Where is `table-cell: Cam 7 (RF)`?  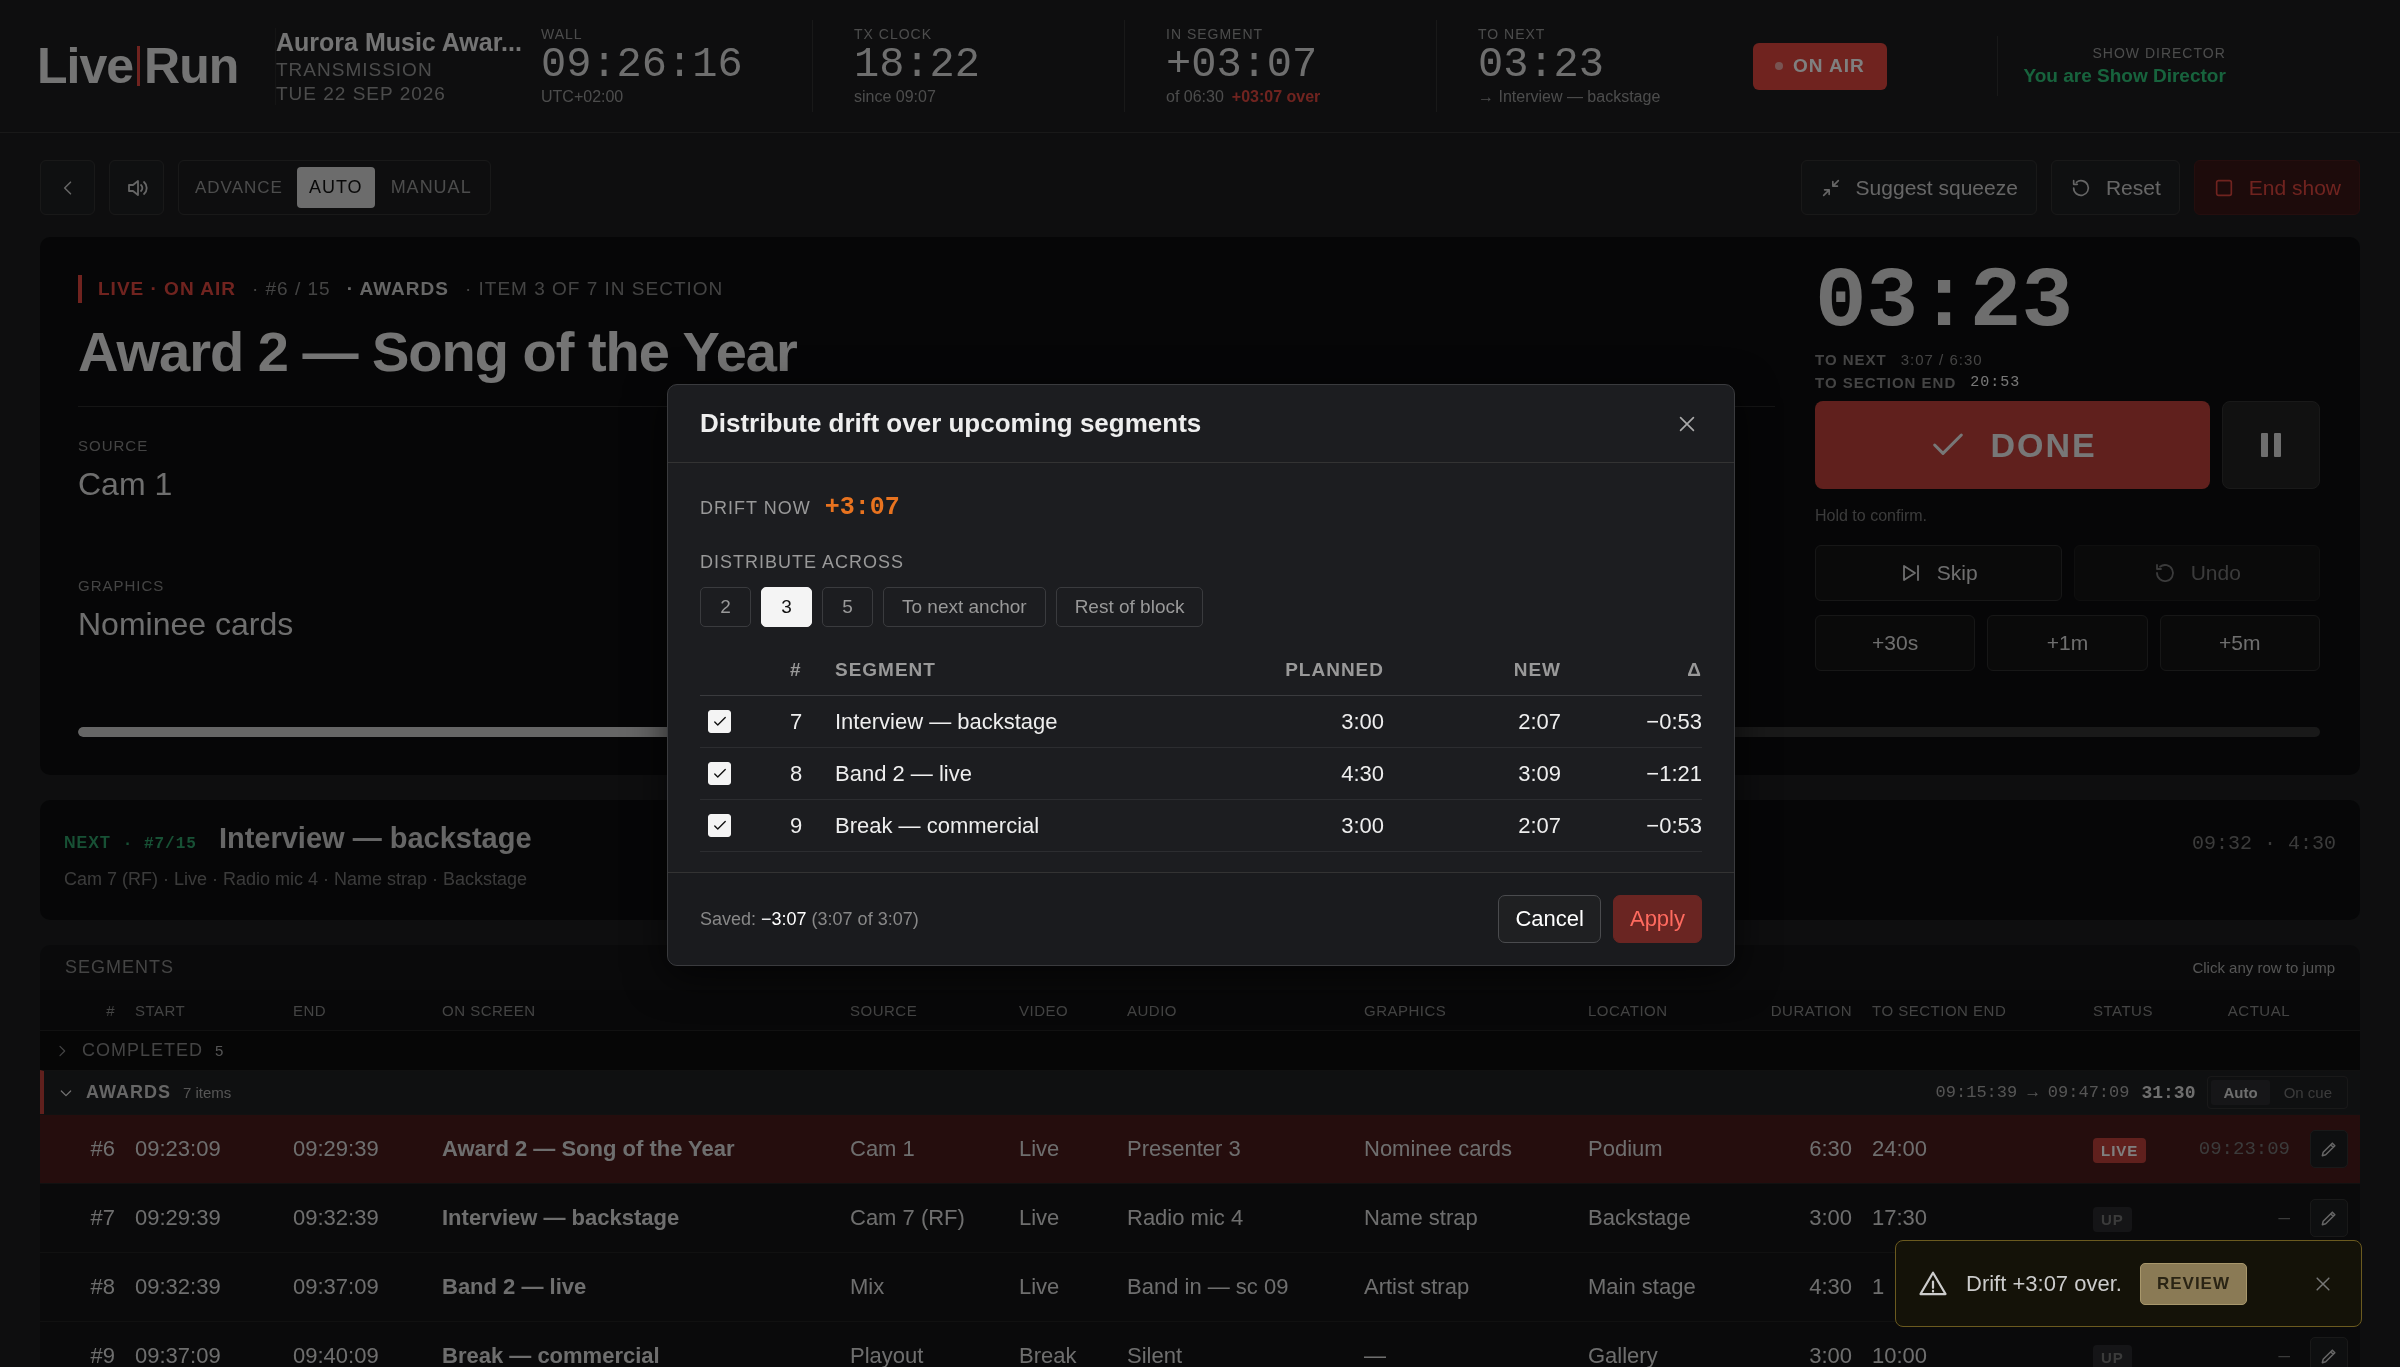
table-cell: Cam 7 (RF) is located at coordinates (907, 1218).